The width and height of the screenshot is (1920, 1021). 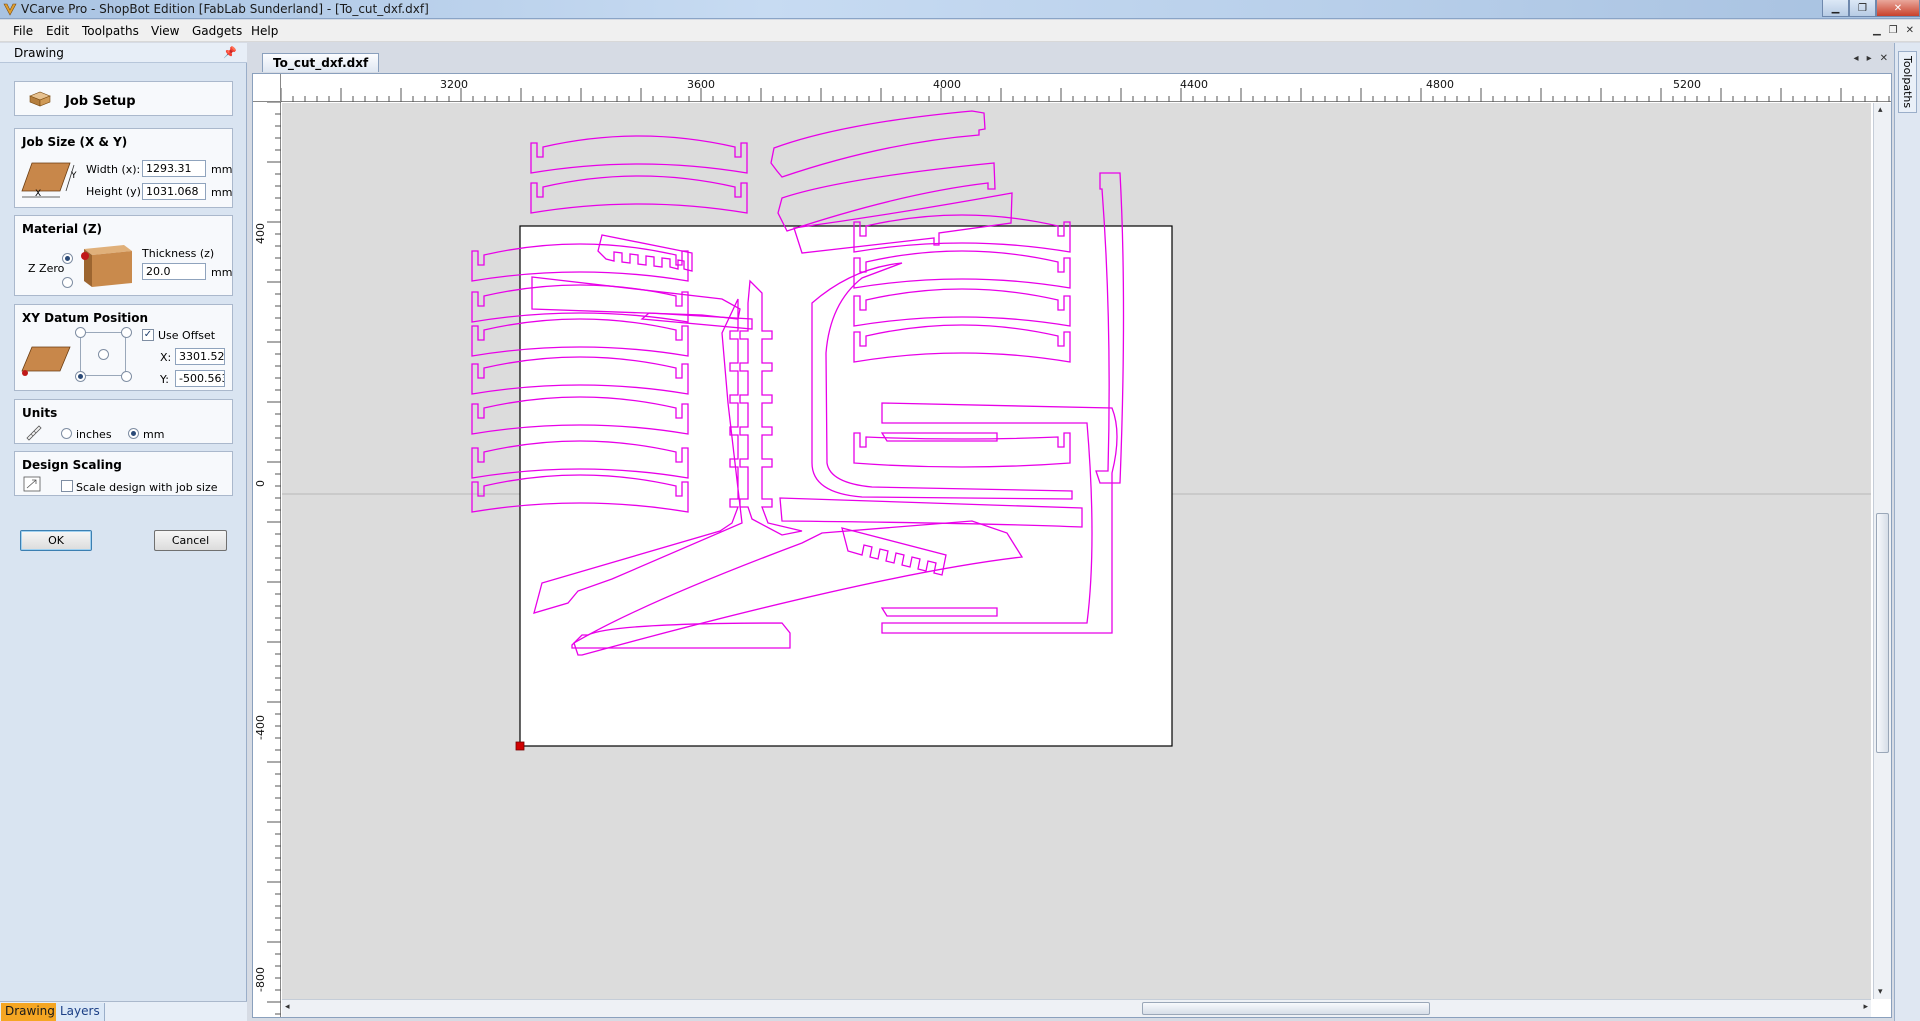 I want to click on material-block-icon, so click(x=40, y=99).